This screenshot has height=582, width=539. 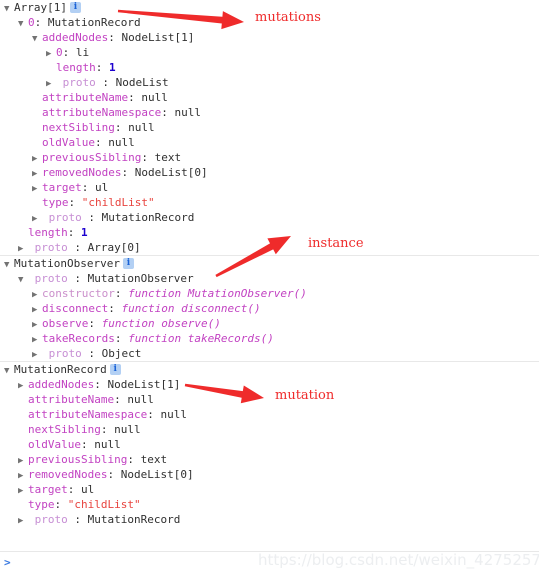 What do you see at coordinates (269, 37) in the screenshot?
I see `console-tree-row: ▼ addedNodes: NodeList[1]` at bounding box center [269, 37].